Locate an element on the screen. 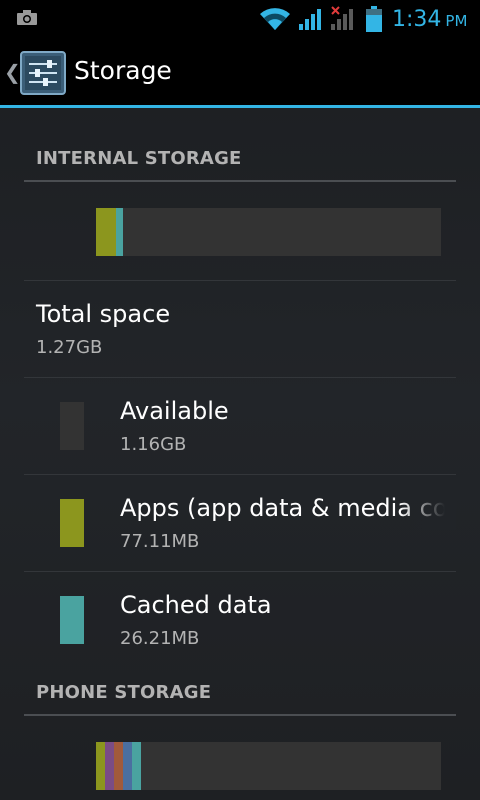  wifi-icon is located at coordinates (275, 19).